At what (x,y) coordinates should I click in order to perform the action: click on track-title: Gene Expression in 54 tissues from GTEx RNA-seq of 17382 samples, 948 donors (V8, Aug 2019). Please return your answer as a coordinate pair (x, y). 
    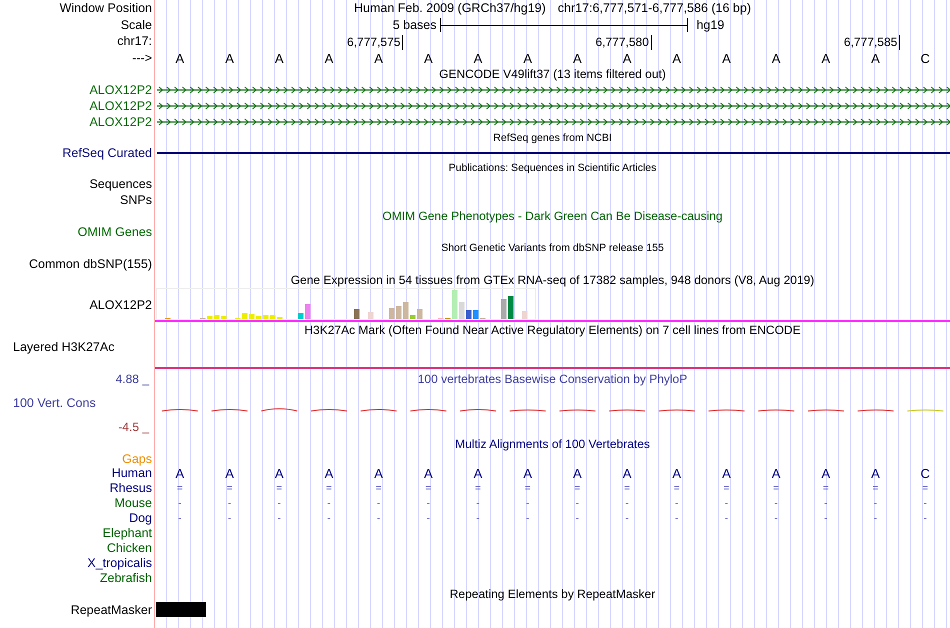
    Looking at the image, I should click on (552, 280).